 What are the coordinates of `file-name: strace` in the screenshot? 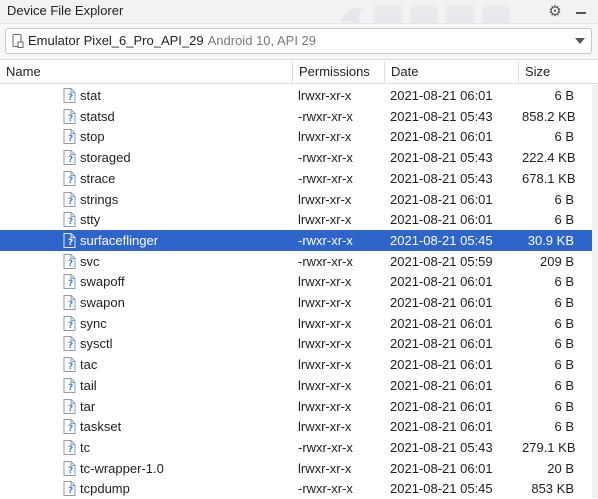 It's located at (98, 178).